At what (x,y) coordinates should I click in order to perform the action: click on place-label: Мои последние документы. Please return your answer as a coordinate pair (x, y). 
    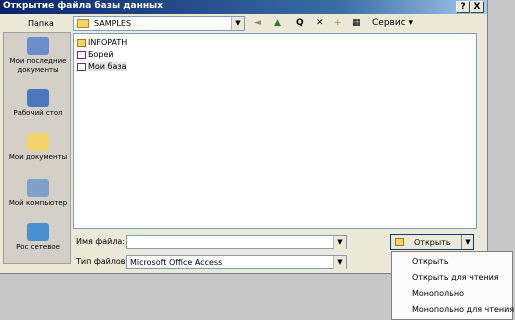
    Looking at the image, I should click on (38, 65).